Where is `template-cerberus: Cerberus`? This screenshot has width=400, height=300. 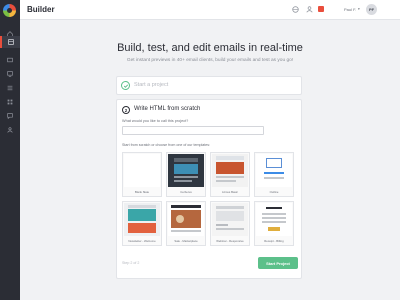
template-cerberus: Cerberus is located at coordinates (186, 174).